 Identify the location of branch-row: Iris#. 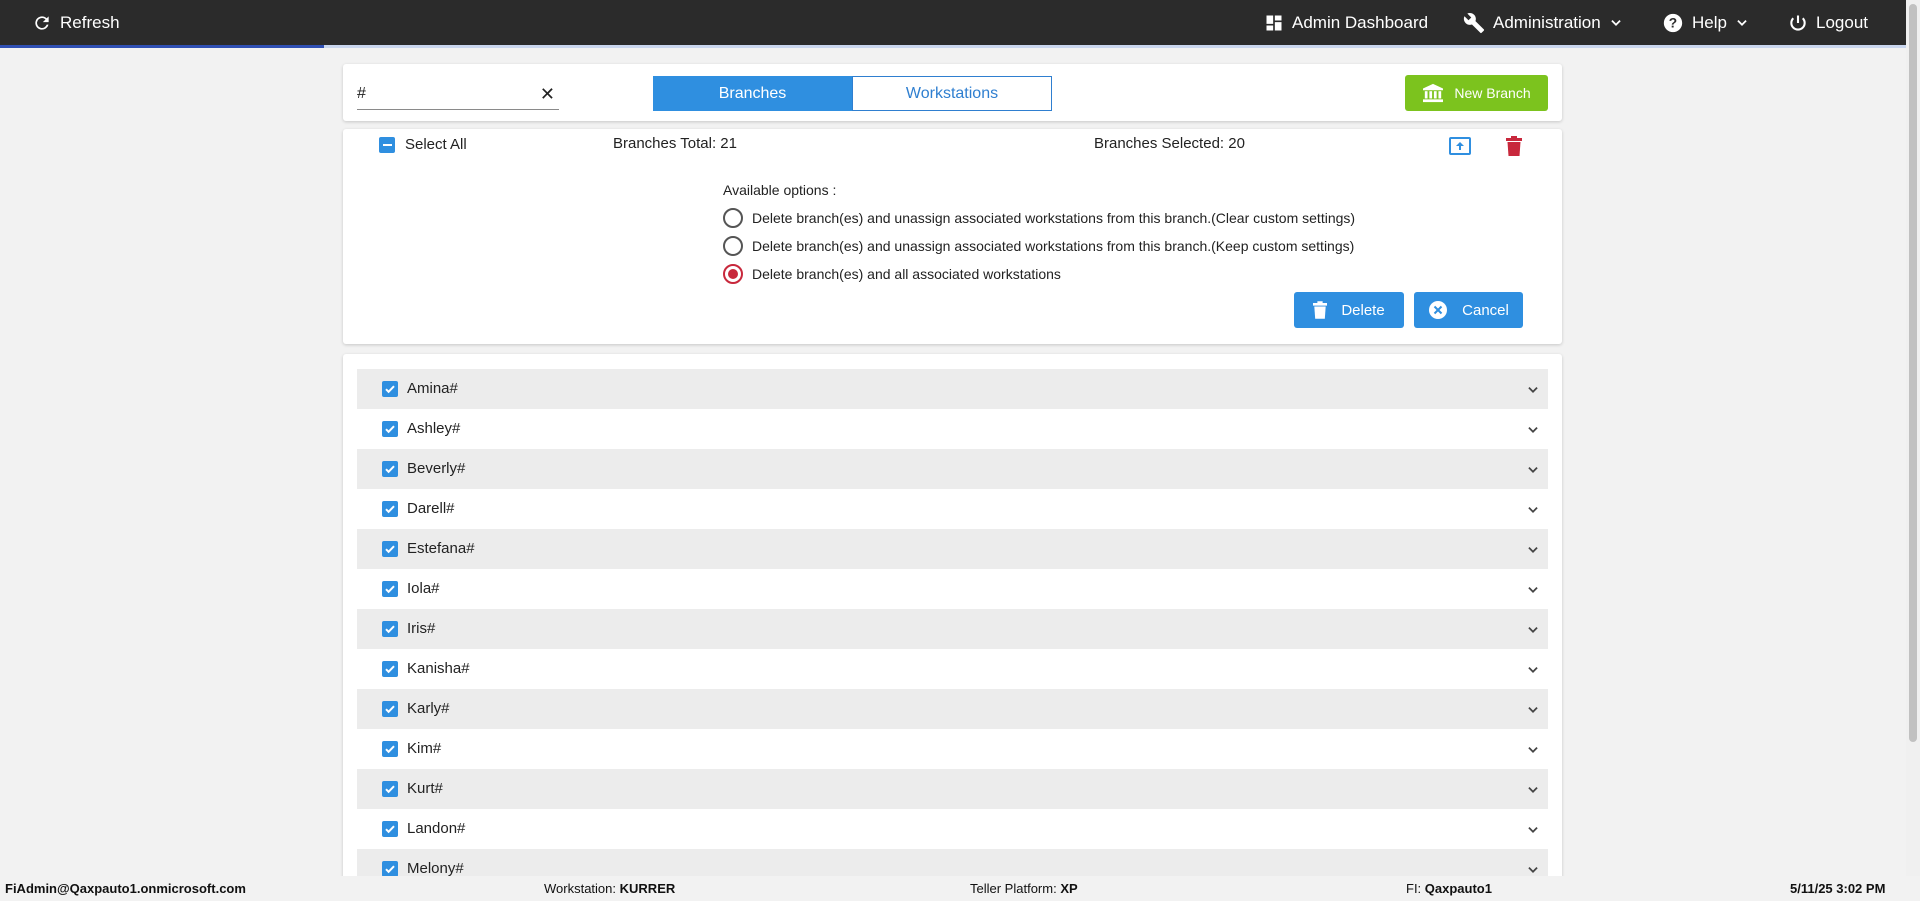
(952, 629).